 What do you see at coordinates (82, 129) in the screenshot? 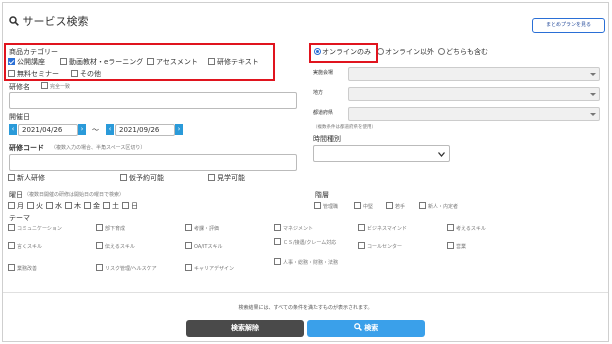
I see `date-from-next-button: ›` at bounding box center [82, 129].